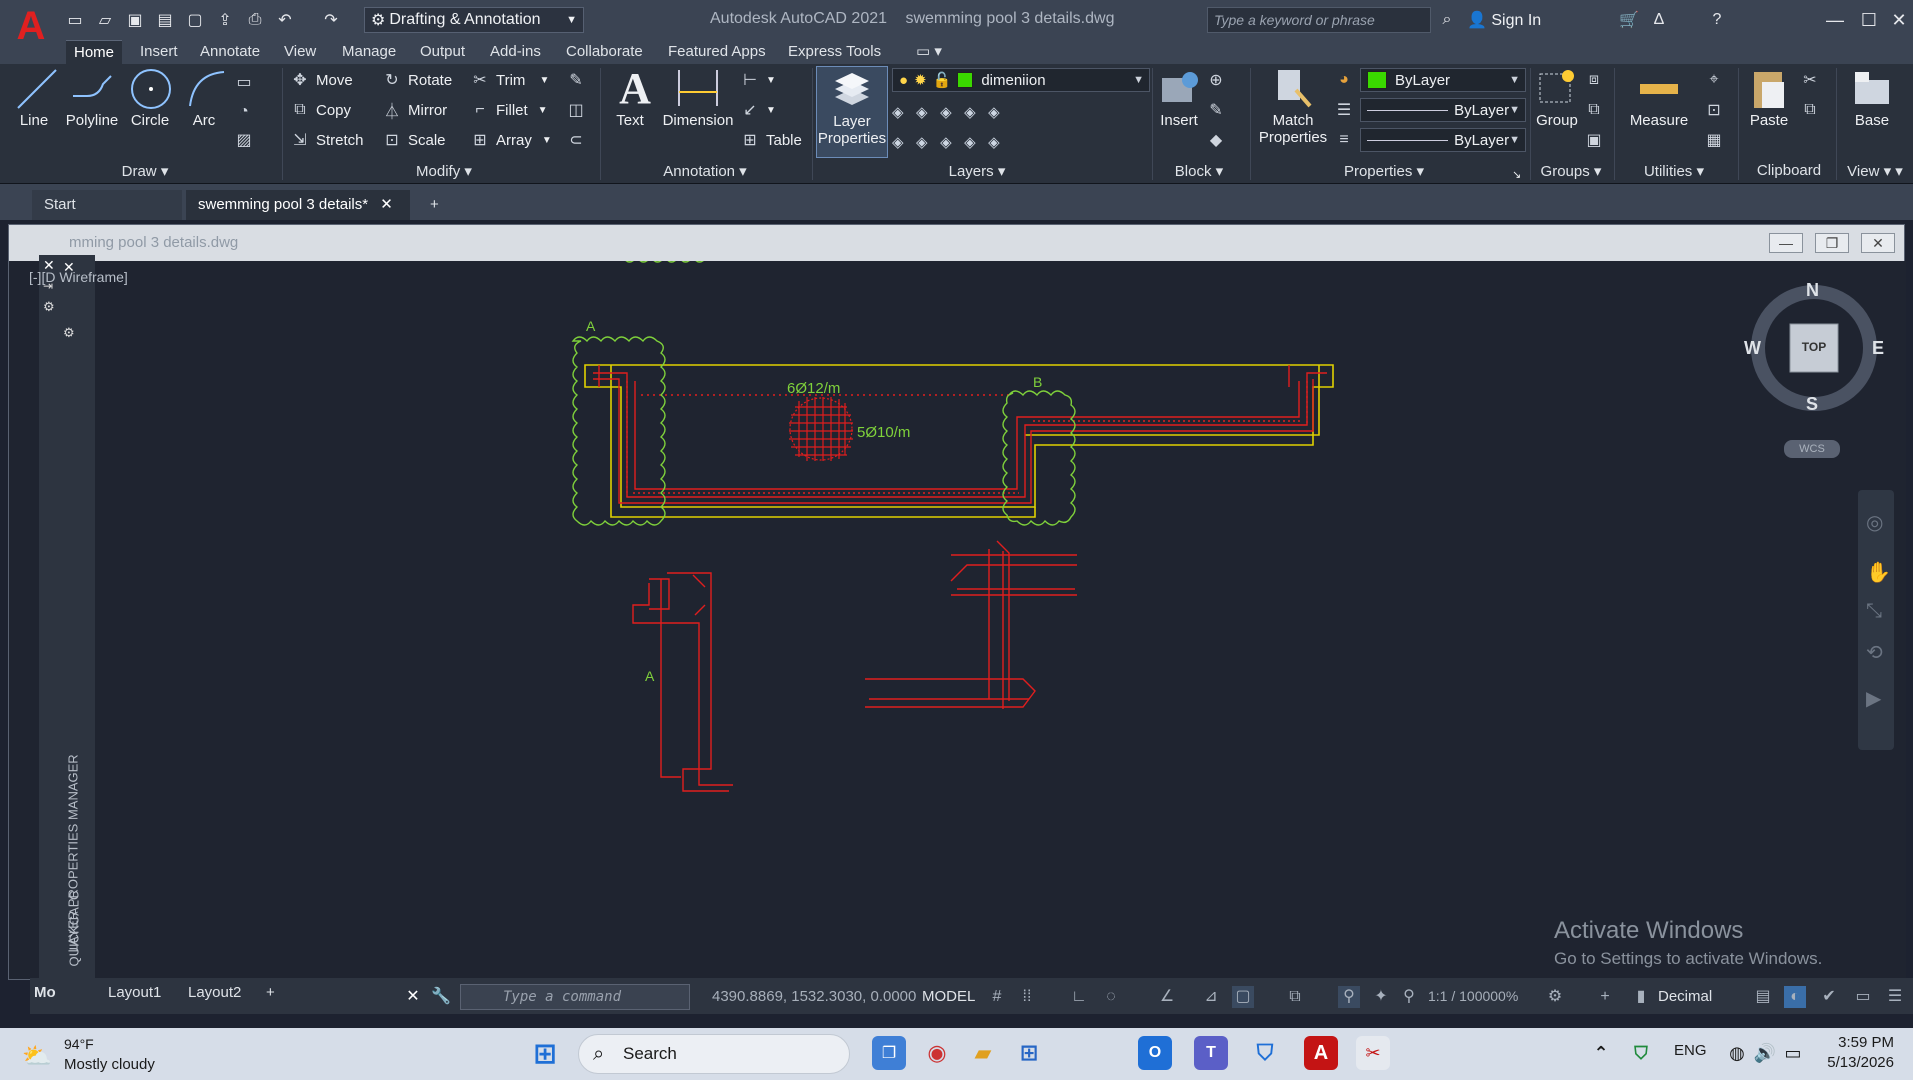 The image size is (1913, 1080). Describe the element at coordinates (1167, 997) in the screenshot. I see `osnap-tracking-icon: ∠` at that location.